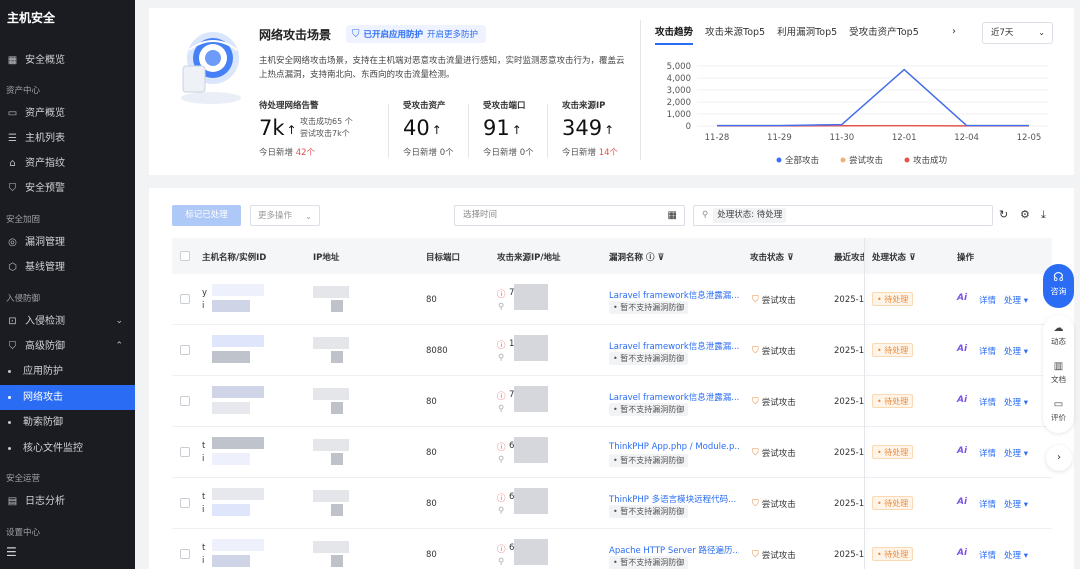  What do you see at coordinates (1003, 214) in the screenshot?
I see `refresh-icon: ↻` at bounding box center [1003, 214].